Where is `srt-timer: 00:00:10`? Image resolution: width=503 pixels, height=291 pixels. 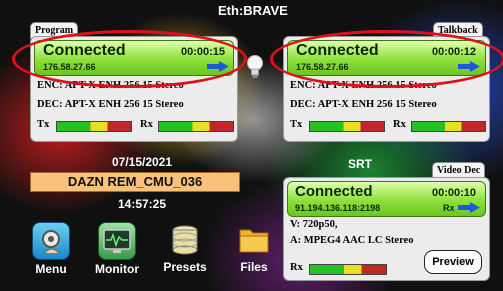 srt-timer: 00:00:10 is located at coordinates (454, 193).